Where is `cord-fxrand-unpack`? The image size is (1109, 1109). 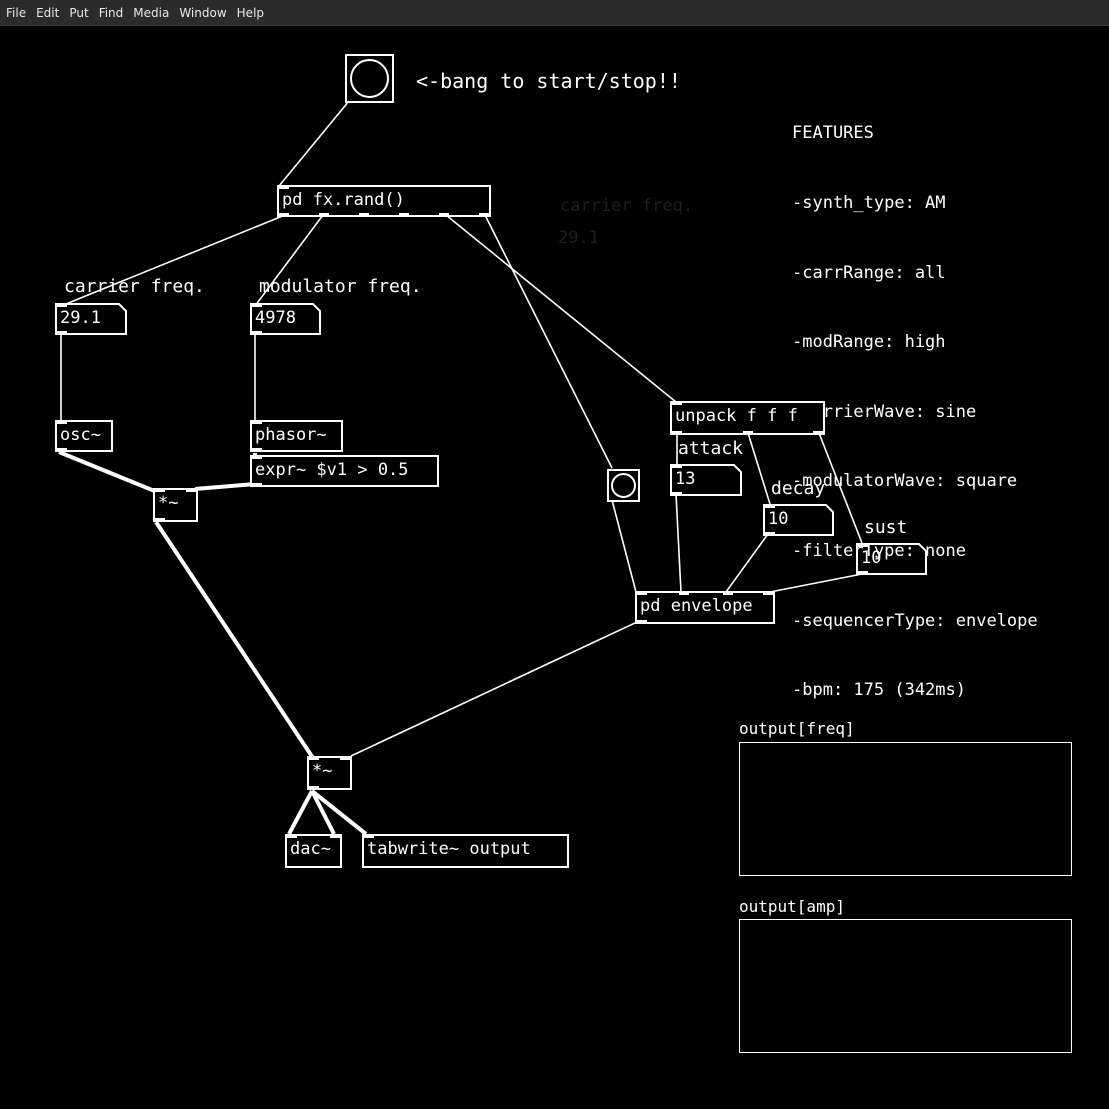 cord-fxrand-unpack is located at coordinates (561, 308).